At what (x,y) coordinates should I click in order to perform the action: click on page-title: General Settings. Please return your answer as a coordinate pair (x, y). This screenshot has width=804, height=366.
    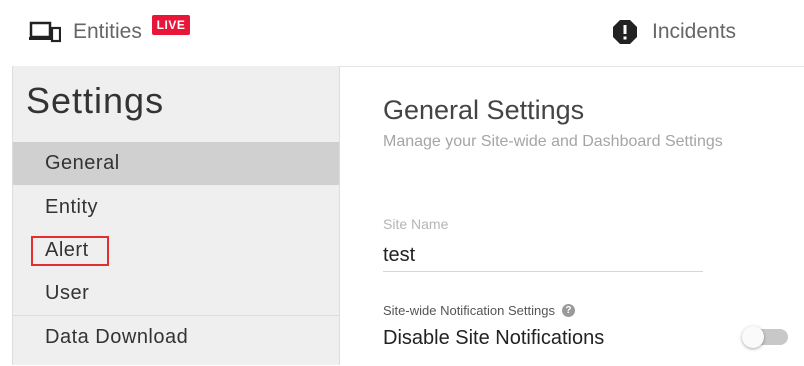
    Looking at the image, I should click on (484, 110).